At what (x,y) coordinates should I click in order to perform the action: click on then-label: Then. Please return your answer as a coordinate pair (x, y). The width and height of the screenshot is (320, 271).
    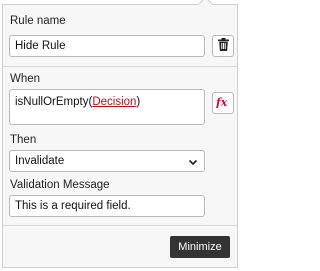
    Looking at the image, I should click on (23, 140).